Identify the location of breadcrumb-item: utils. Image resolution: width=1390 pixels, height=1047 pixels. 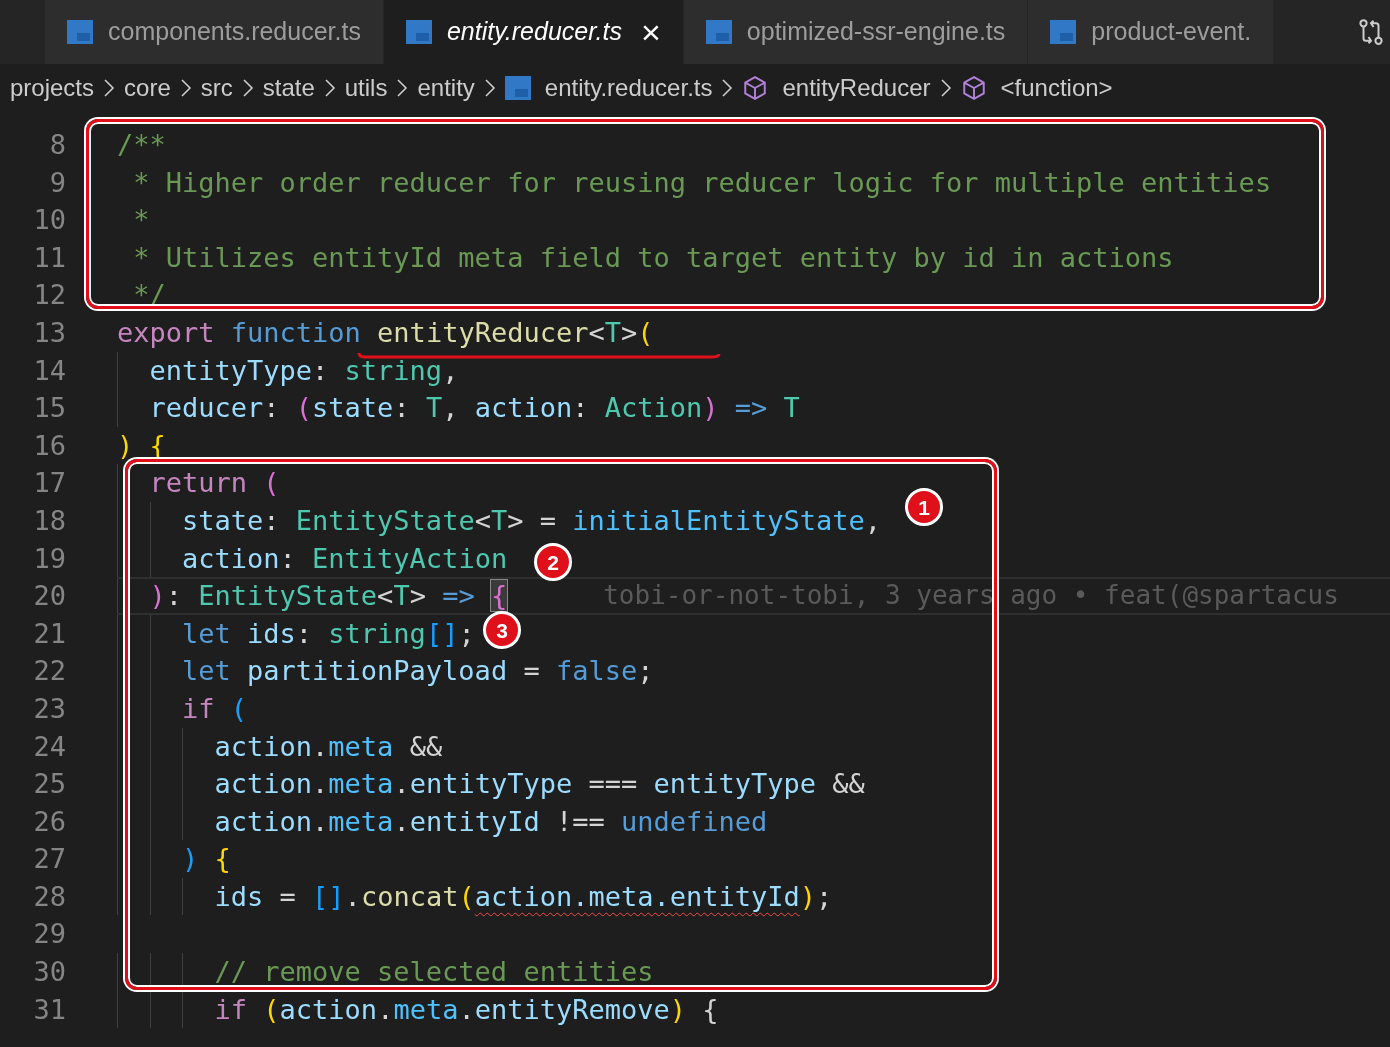
(366, 88).